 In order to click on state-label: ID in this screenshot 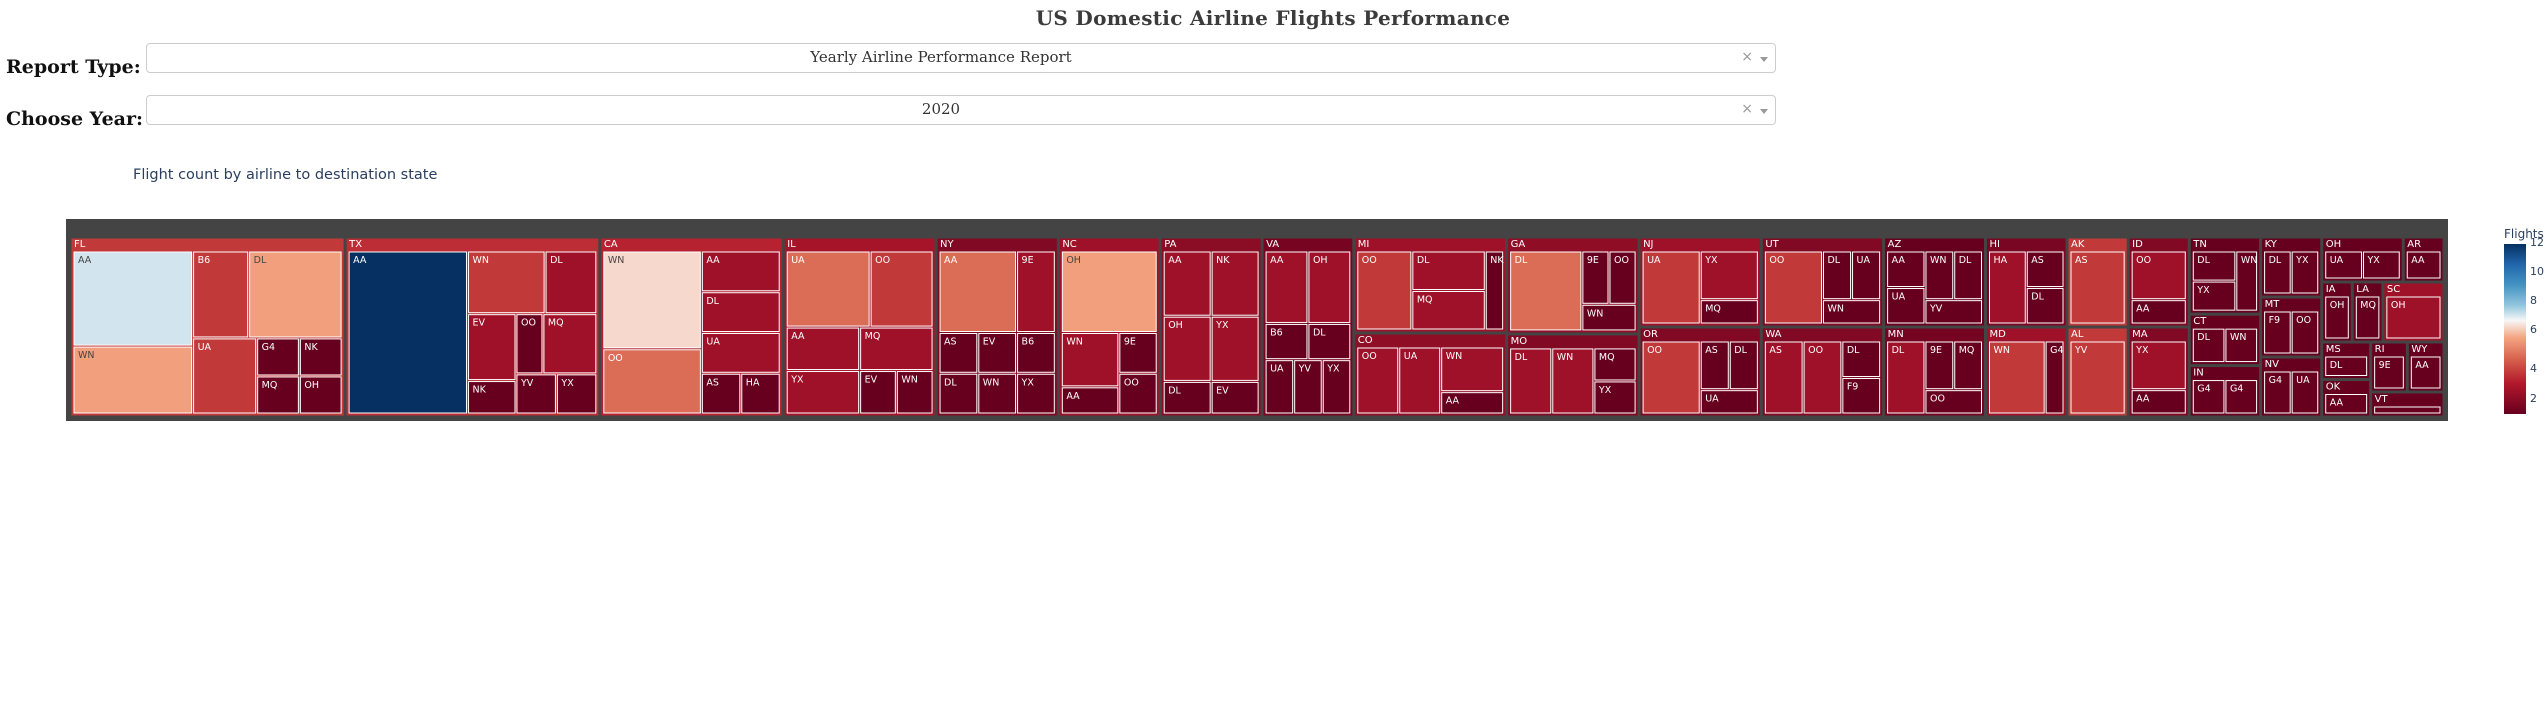, I will do `click(2137, 244)`.